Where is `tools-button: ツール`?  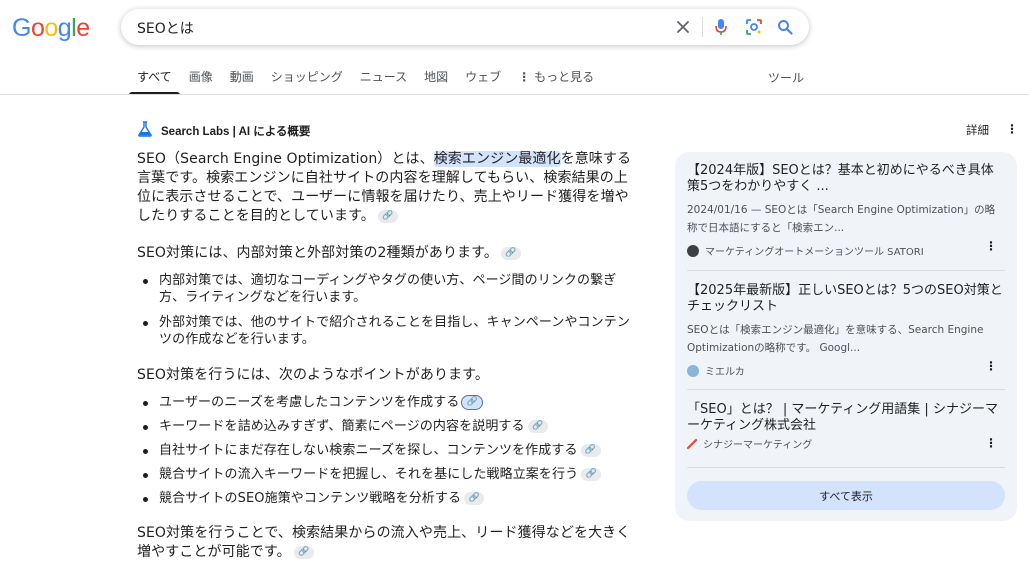 tools-button: ツール is located at coordinates (786, 77).